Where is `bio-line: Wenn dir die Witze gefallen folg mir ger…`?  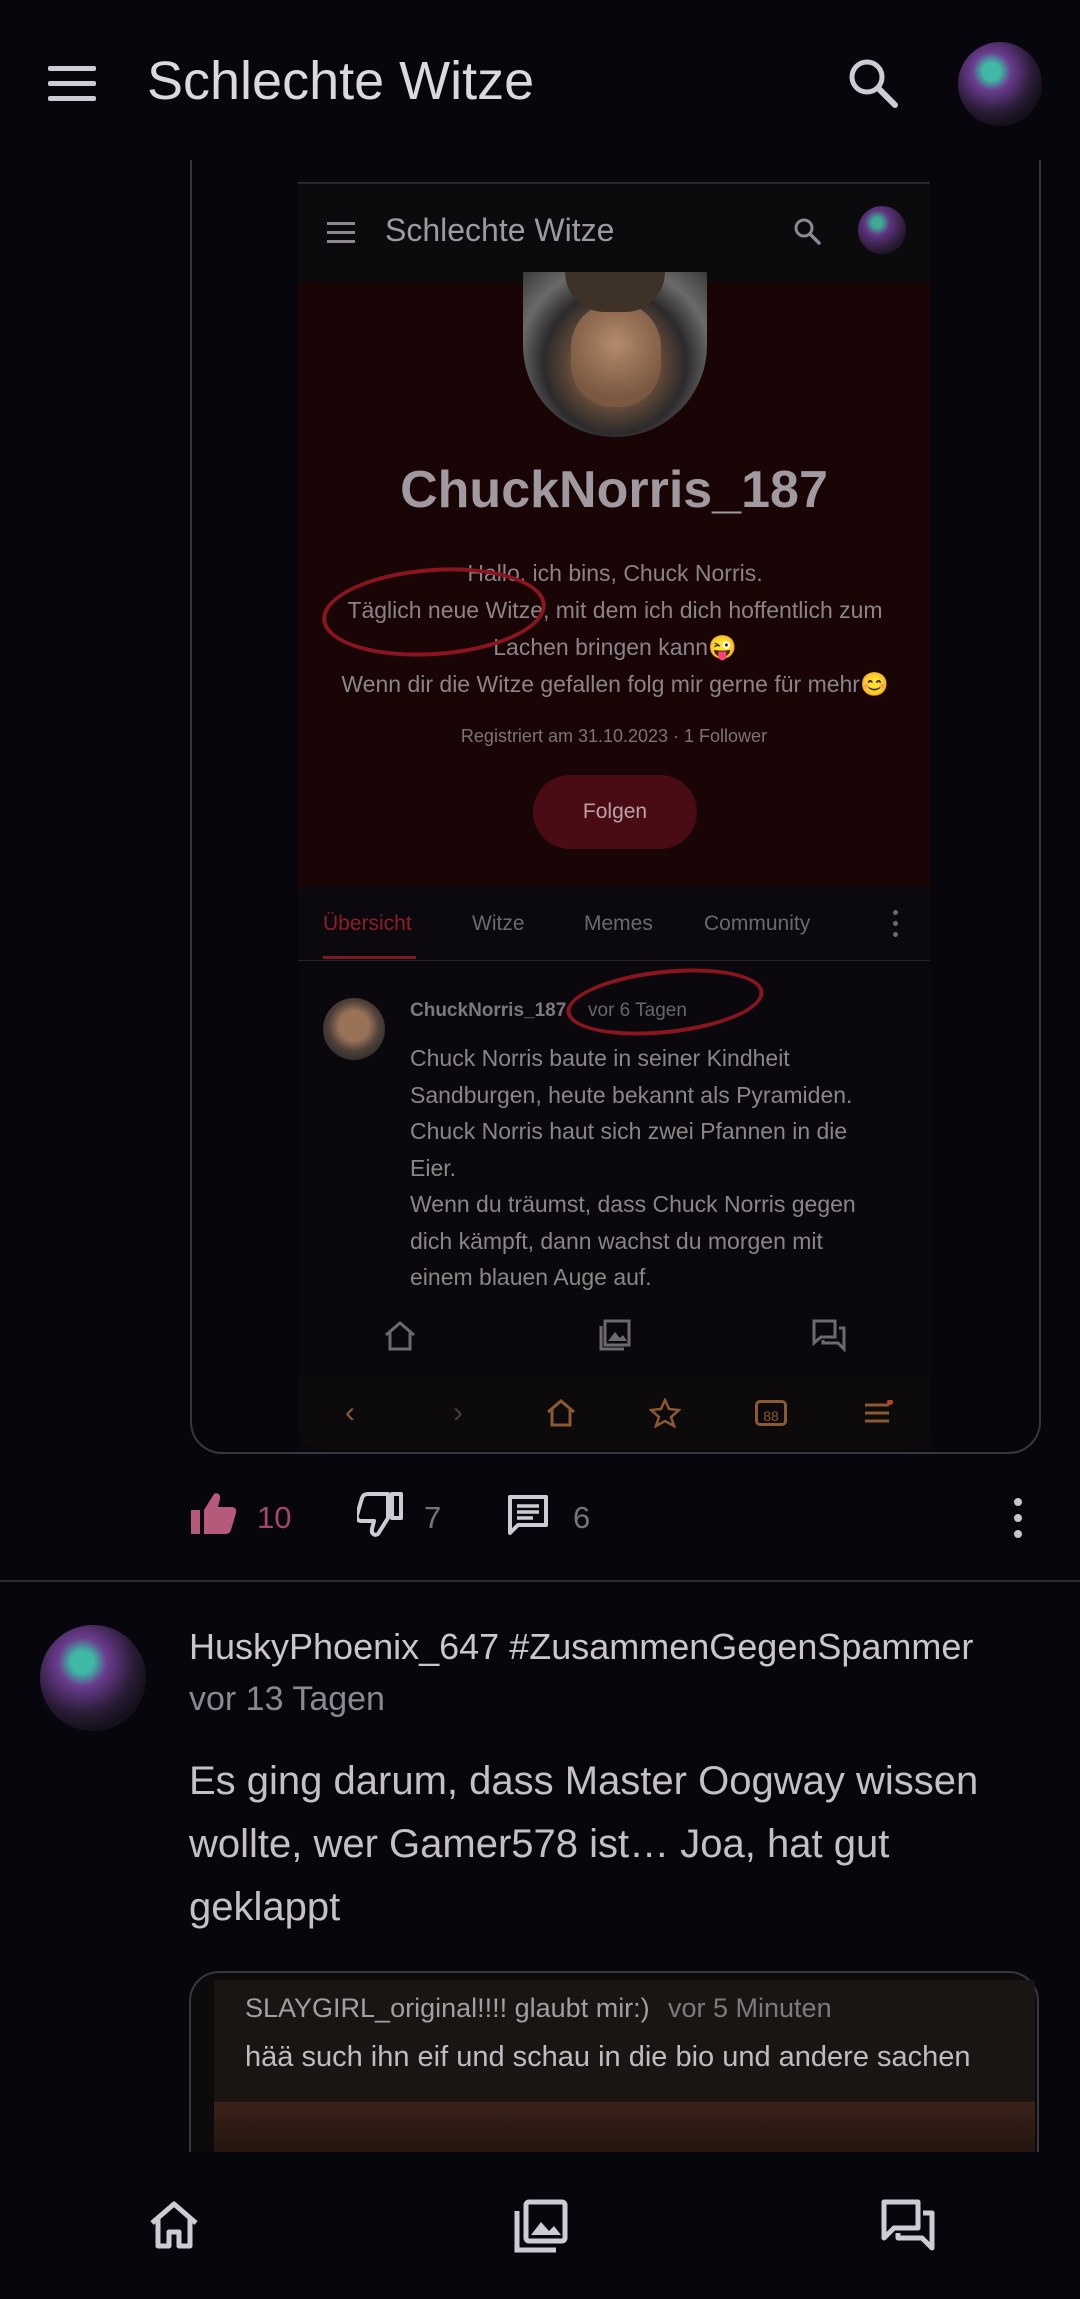 bio-line: Wenn dir die Witze gefallen folg mir ger… is located at coordinates (615, 684).